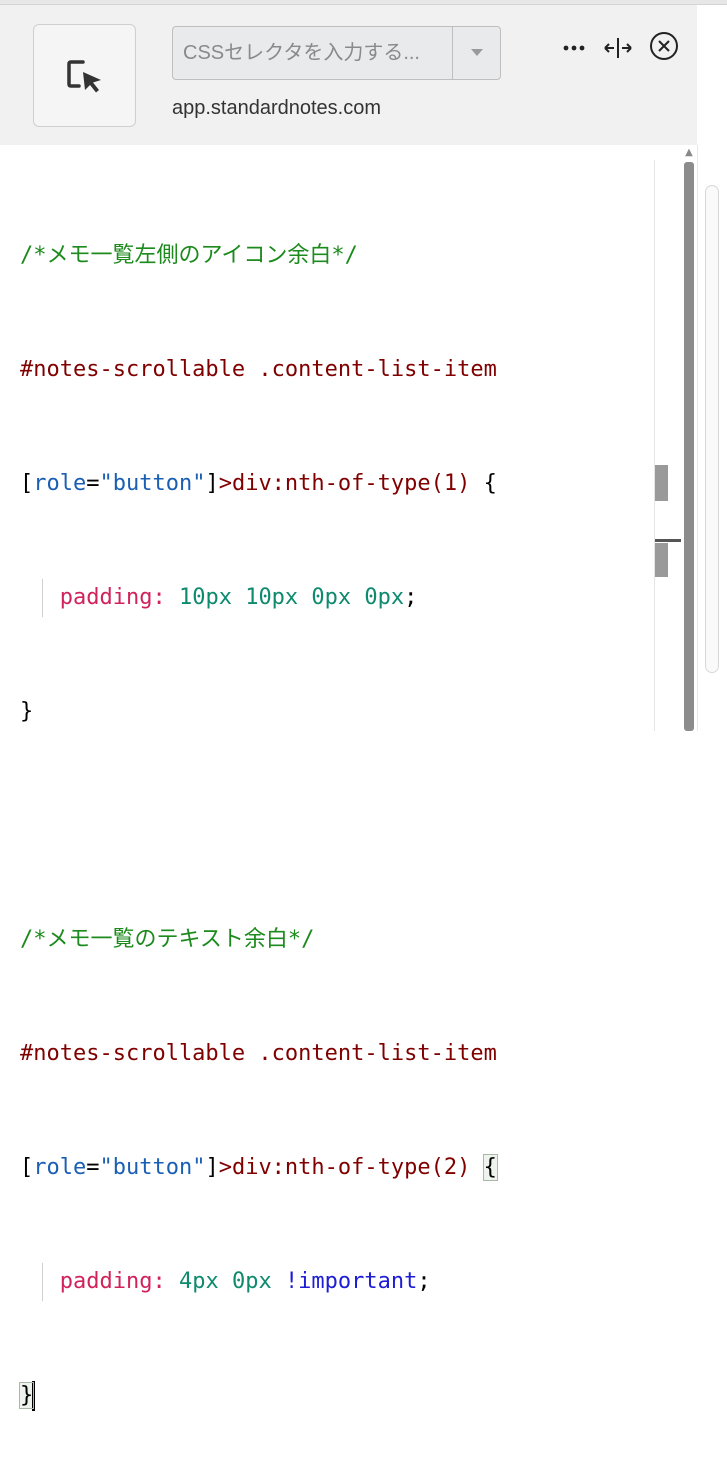 This screenshot has width=727, height=1462. What do you see at coordinates (27, 711) in the screenshot?
I see `code-brace: }` at bounding box center [27, 711].